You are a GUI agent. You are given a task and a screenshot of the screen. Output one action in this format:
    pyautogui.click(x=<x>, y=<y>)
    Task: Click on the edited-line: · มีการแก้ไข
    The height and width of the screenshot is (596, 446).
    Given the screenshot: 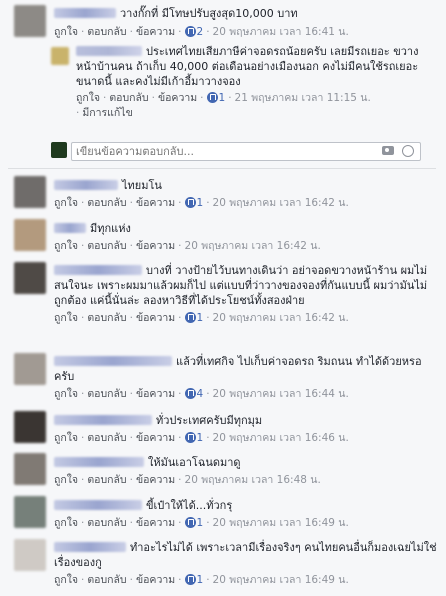 What is the action you would take?
    pyautogui.click(x=104, y=113)
    